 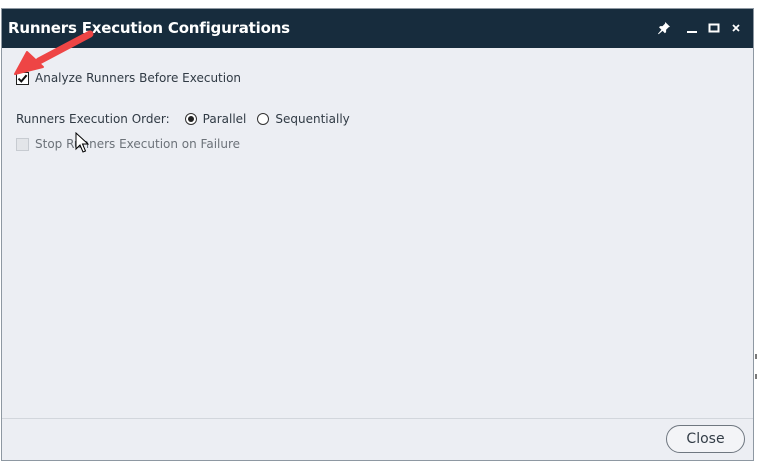 I want to click on dialog-footer: Close, so click(x=377, y=439).